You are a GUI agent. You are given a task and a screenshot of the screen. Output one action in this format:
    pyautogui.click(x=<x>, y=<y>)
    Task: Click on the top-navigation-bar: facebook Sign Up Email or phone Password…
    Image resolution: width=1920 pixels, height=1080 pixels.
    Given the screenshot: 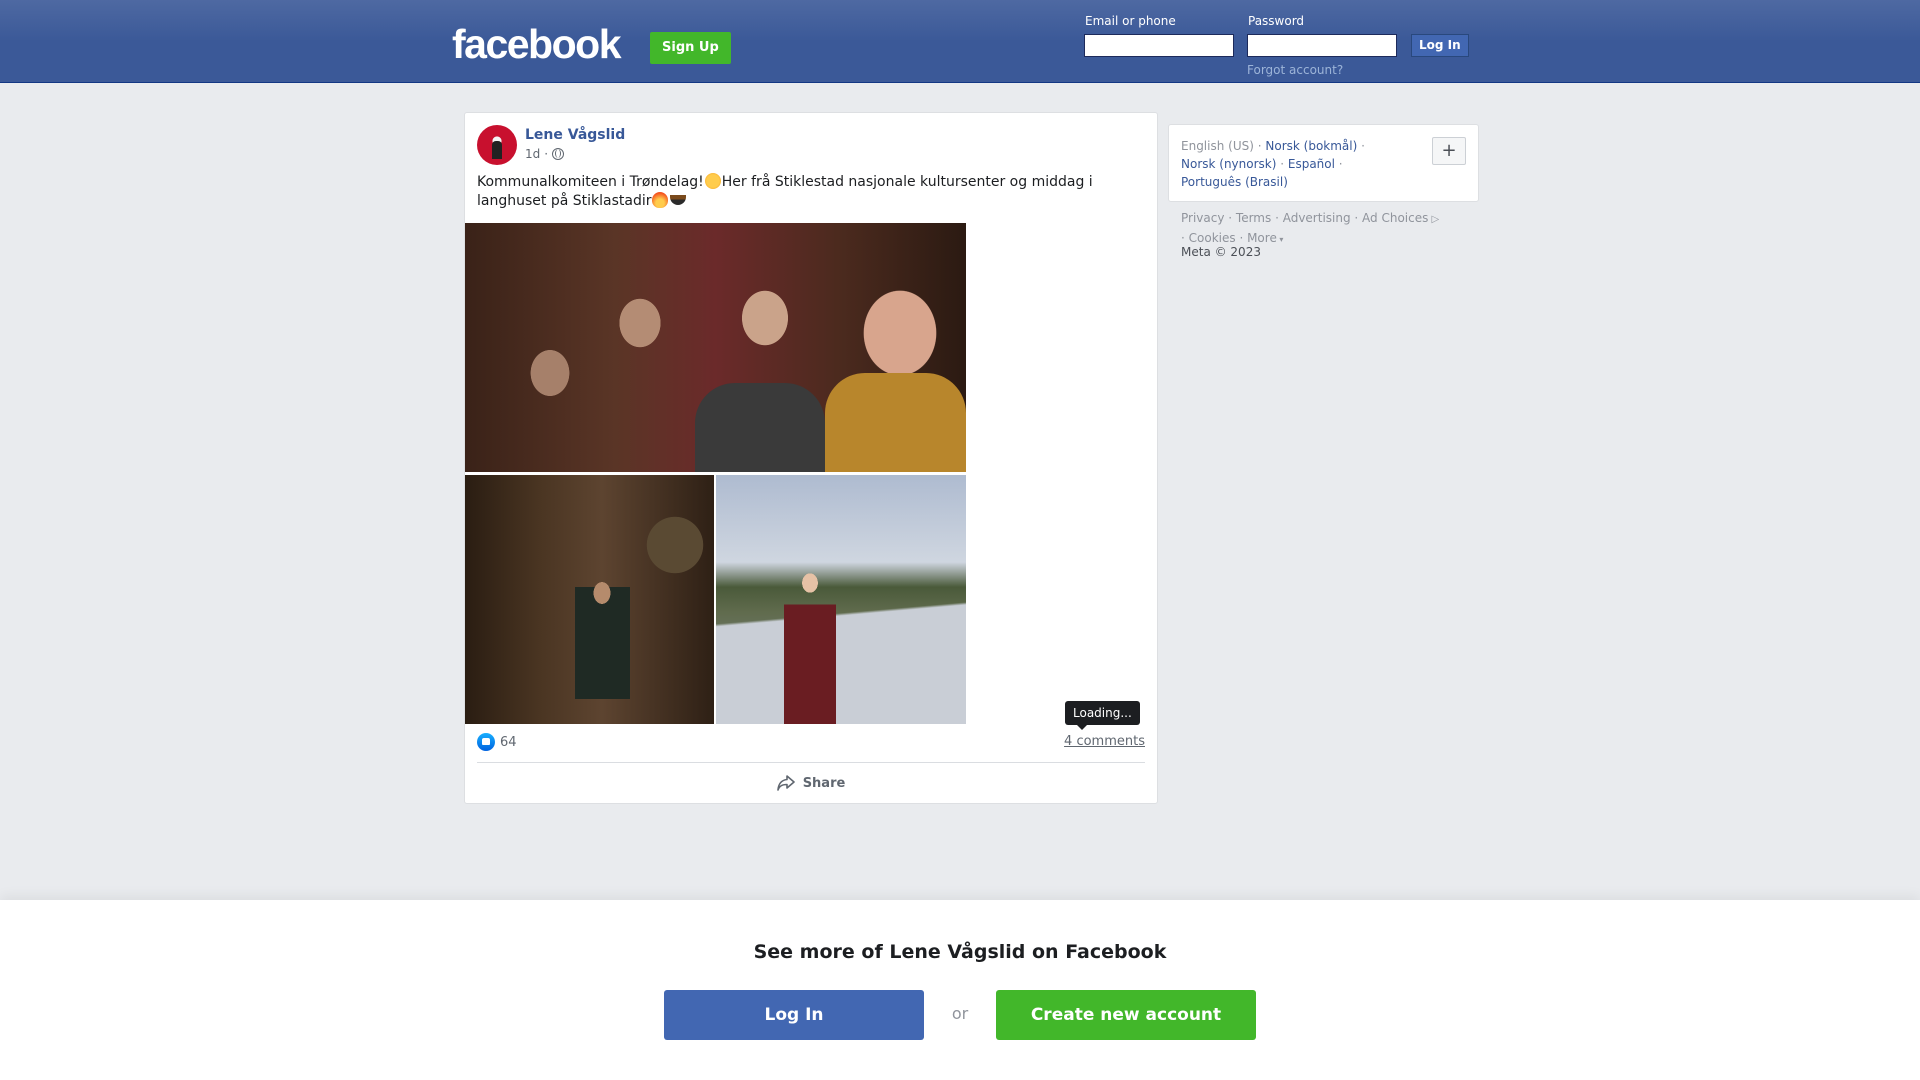 What is the action you would take?
    pyautogui.click(x=960, y=41)
    